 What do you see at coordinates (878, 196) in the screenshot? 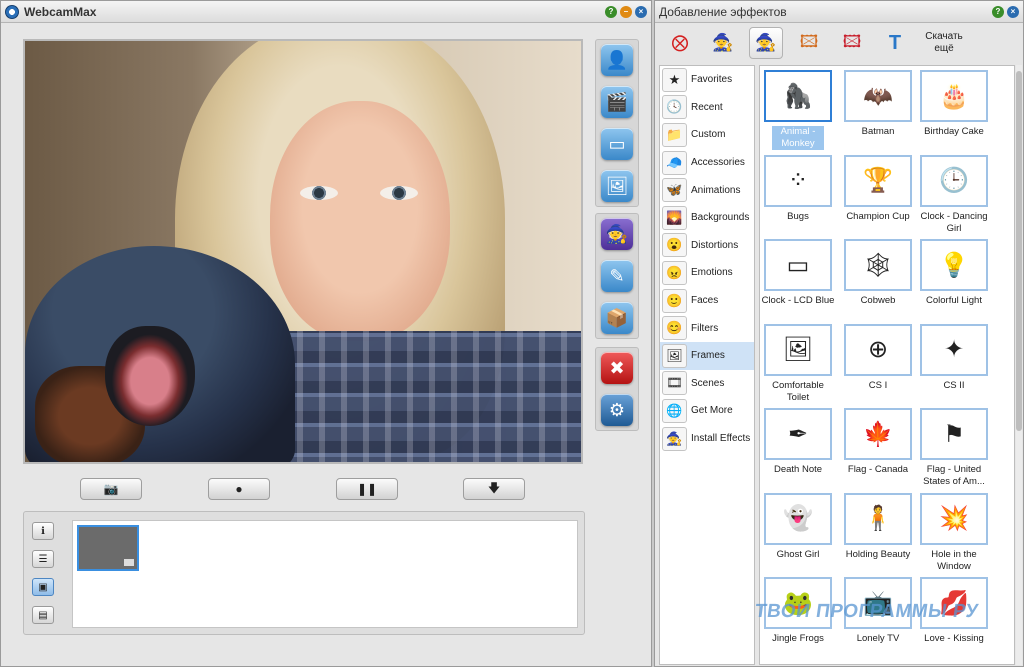
I see `effect-champion-cup: 🏆 Champion Cup` at bounding box center [878, 196].